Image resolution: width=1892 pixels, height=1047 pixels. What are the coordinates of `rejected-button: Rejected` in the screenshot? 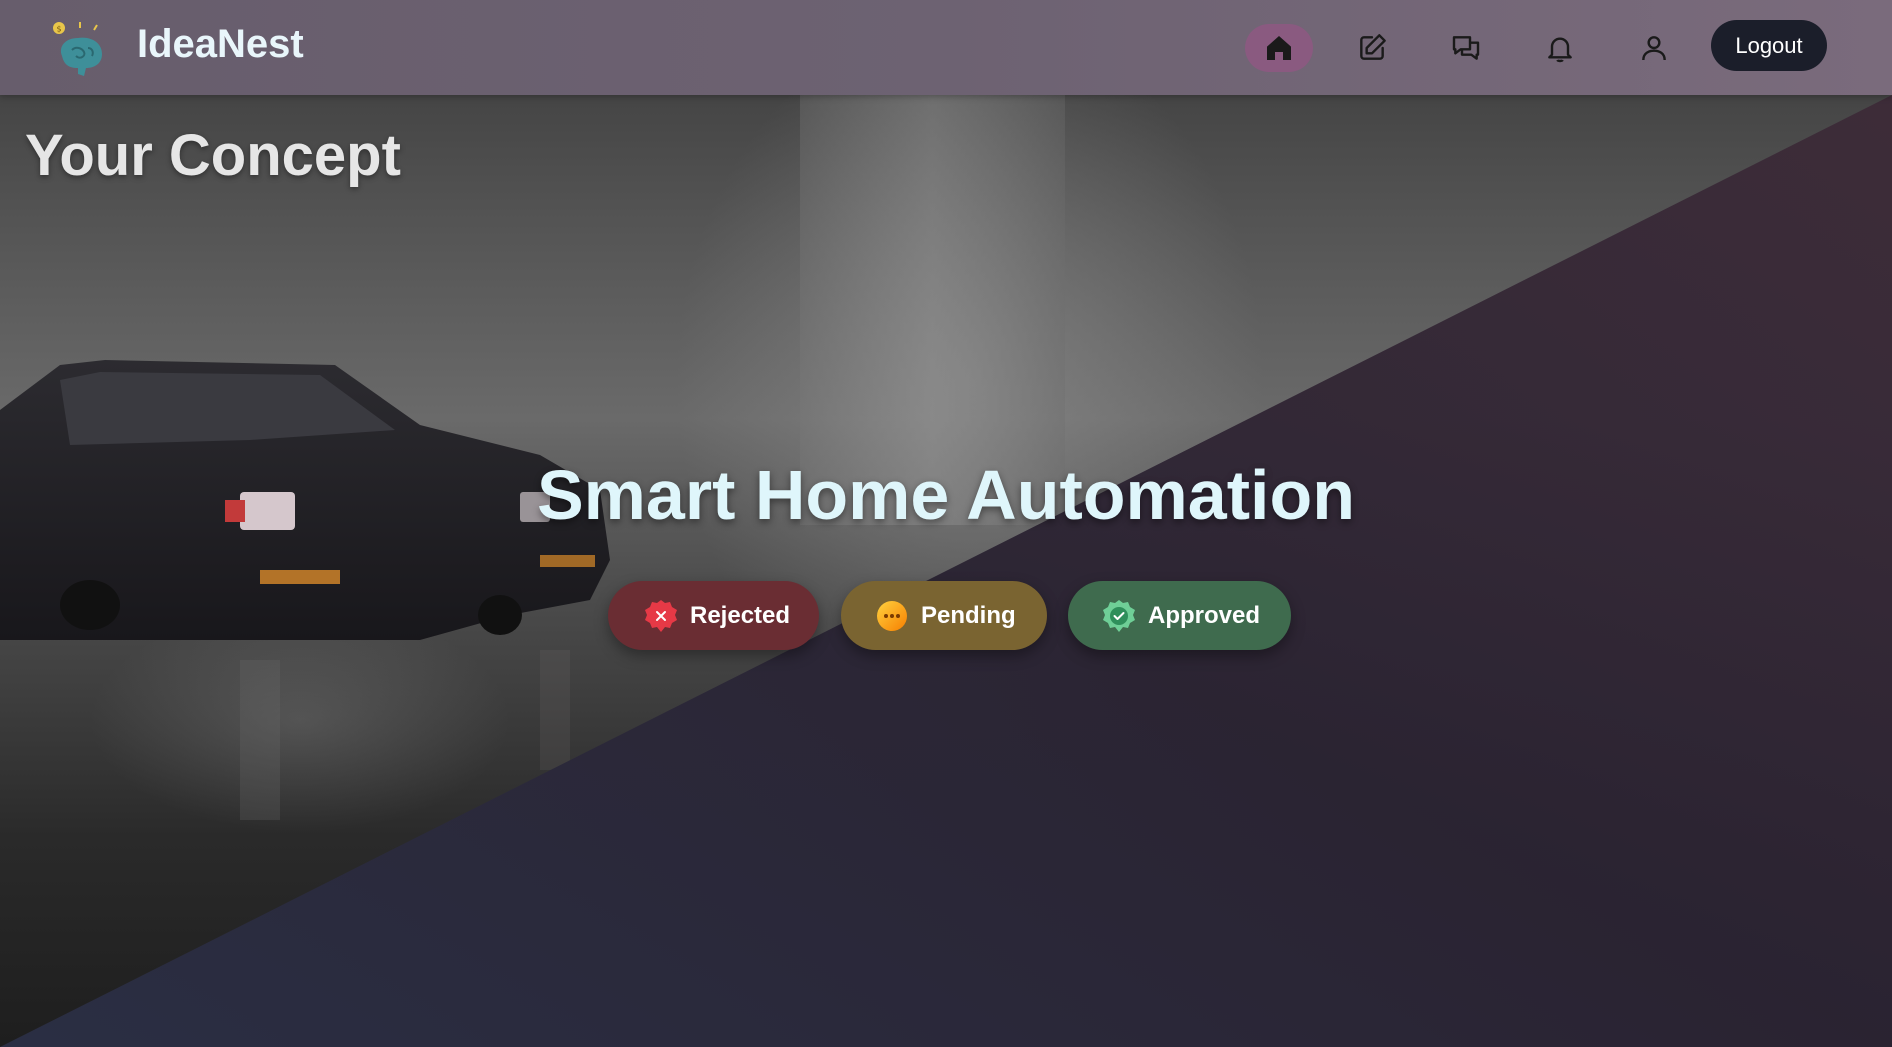 It's located at (713, 615).